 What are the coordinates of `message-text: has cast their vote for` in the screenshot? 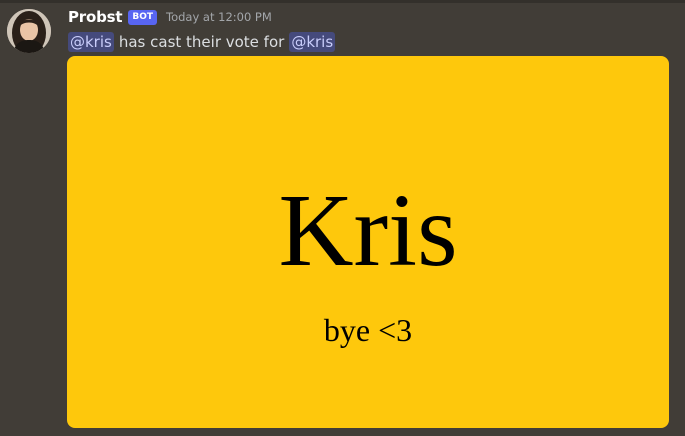 It's located at (201, 42).